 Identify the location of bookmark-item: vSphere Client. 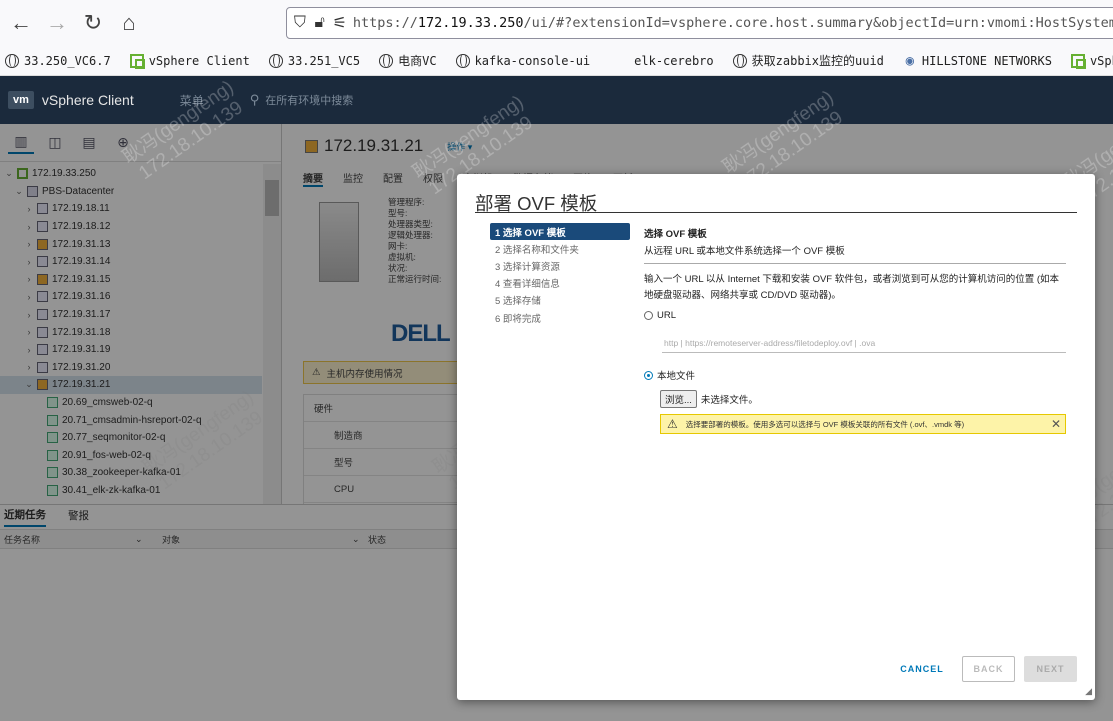
(187, 61).